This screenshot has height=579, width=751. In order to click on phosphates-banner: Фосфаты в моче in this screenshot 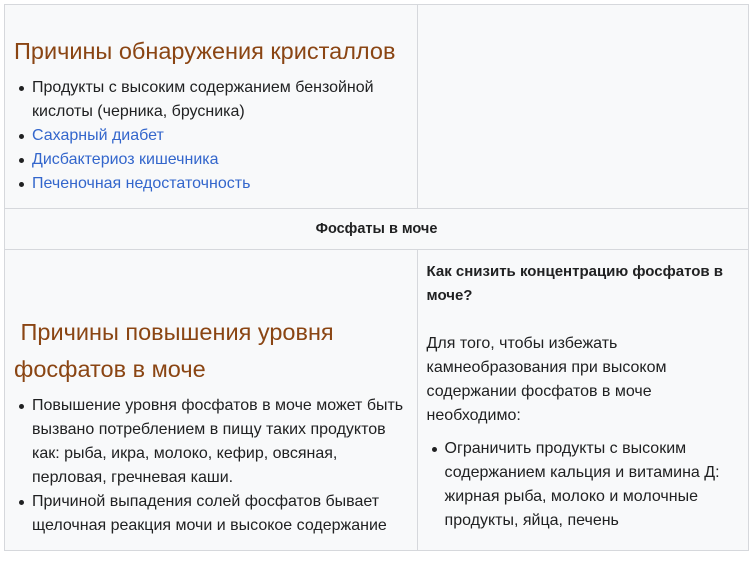, I will do `click(376, 229)`.